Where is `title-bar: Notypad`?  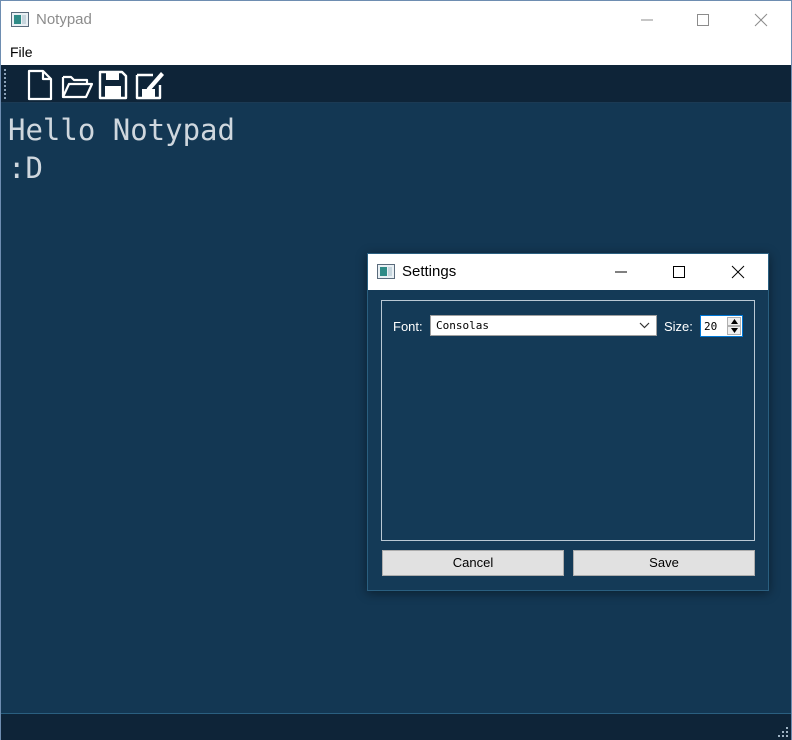
title-bar: Notypad is located at coordinates (396, 20).